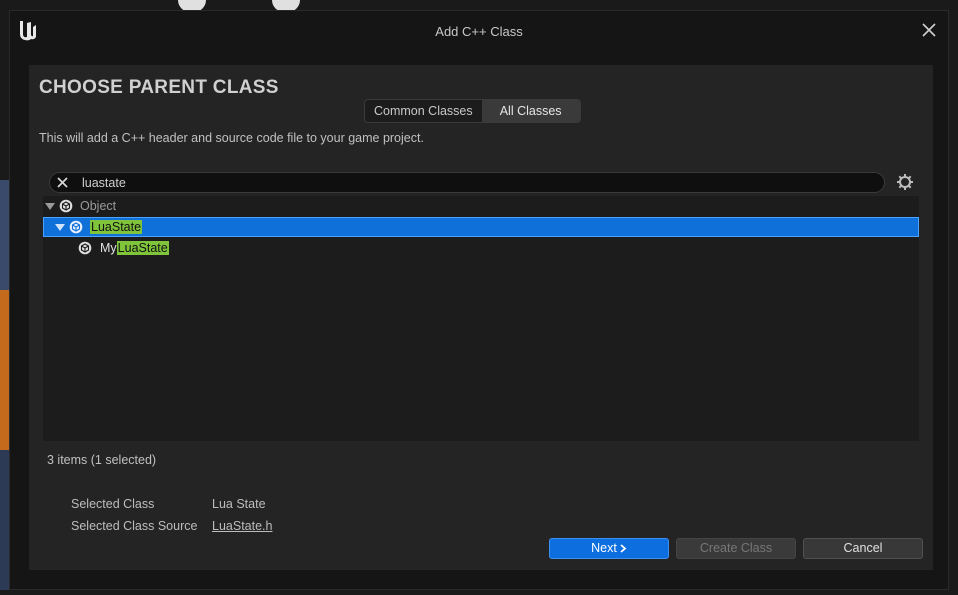 Image resolution: width=958 pixels, height=595 pixels. What do you see at coordinates (623, 548) in the screenshot?
I see `chevron-right-icon` at bounding box center [623, 548].